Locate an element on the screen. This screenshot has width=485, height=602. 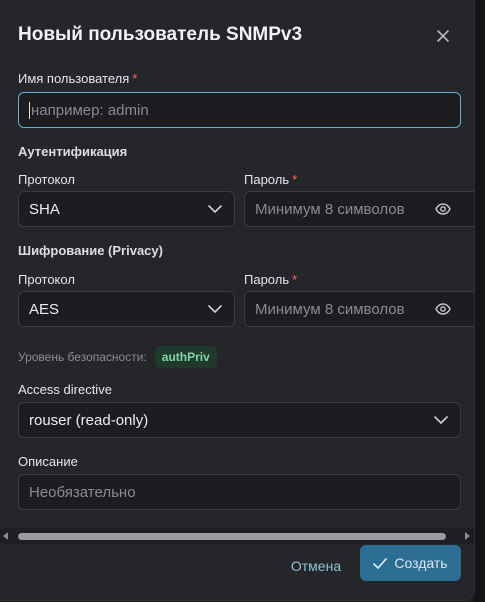
description-placeholder: Необязательно is located at coordinates (82, 492).